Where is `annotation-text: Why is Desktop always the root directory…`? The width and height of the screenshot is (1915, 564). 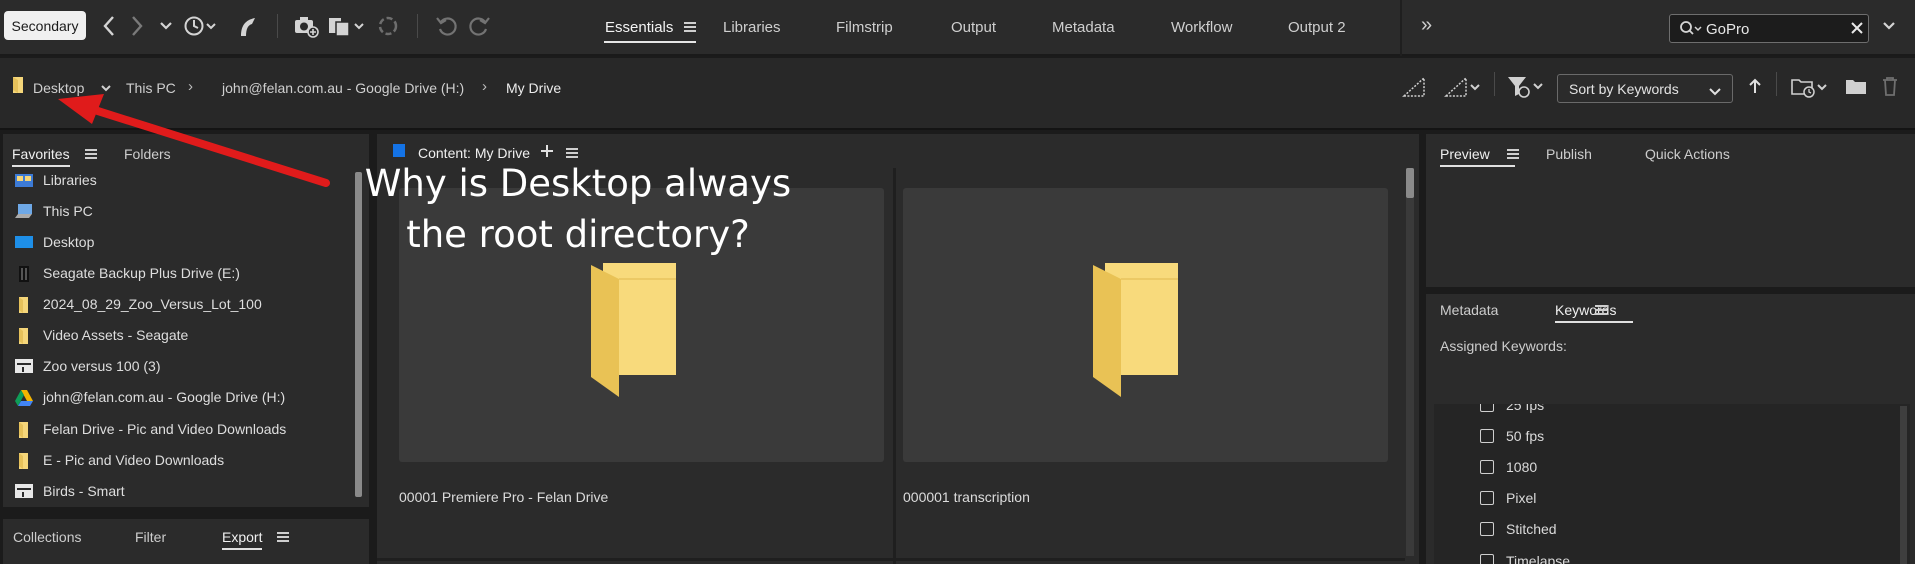 annotation-text: Why is Desktop always the root directory… is located at coordinates (578, 209).